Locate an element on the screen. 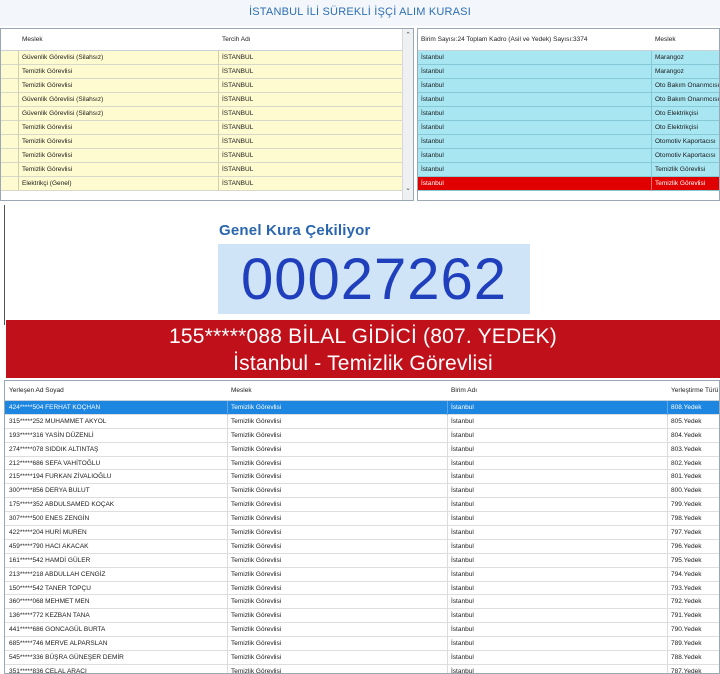  column-header-placement-type: Yerleştirme Türü is located at coordinates (694, 390).